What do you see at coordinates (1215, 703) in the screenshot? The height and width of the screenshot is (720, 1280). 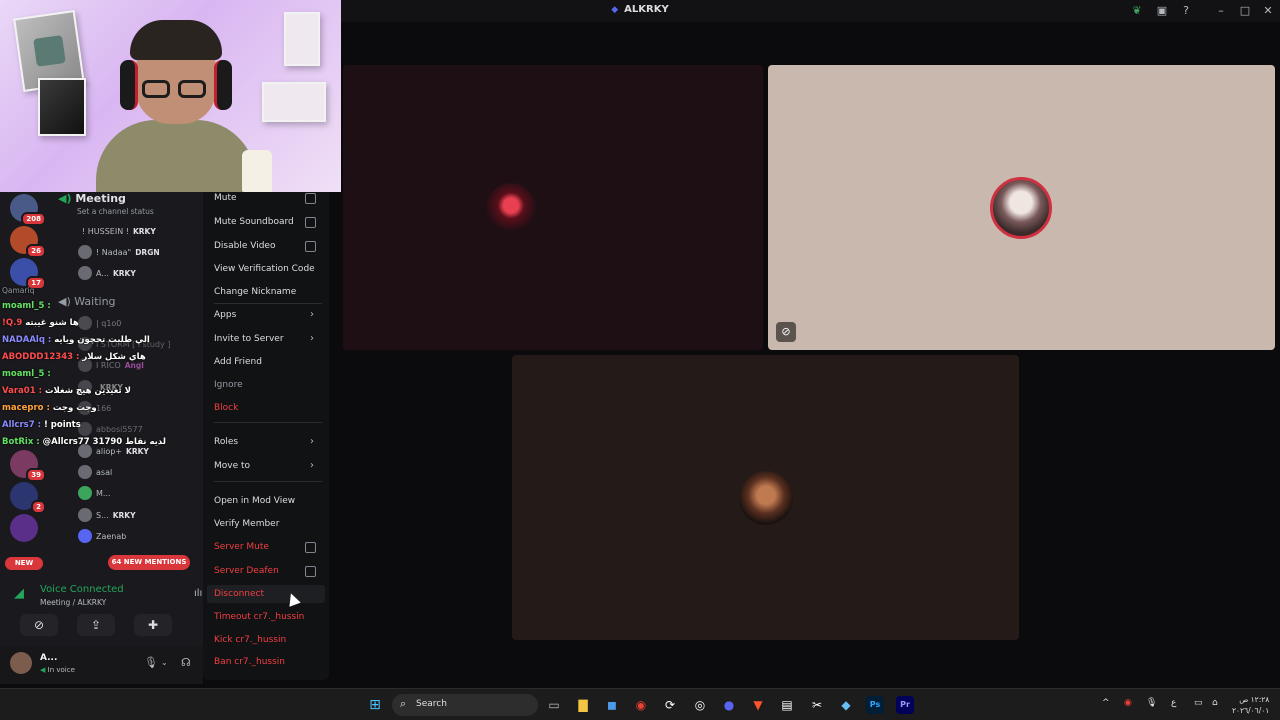 I see `network-icon: ⌂` at bounding box center [1215, 703].